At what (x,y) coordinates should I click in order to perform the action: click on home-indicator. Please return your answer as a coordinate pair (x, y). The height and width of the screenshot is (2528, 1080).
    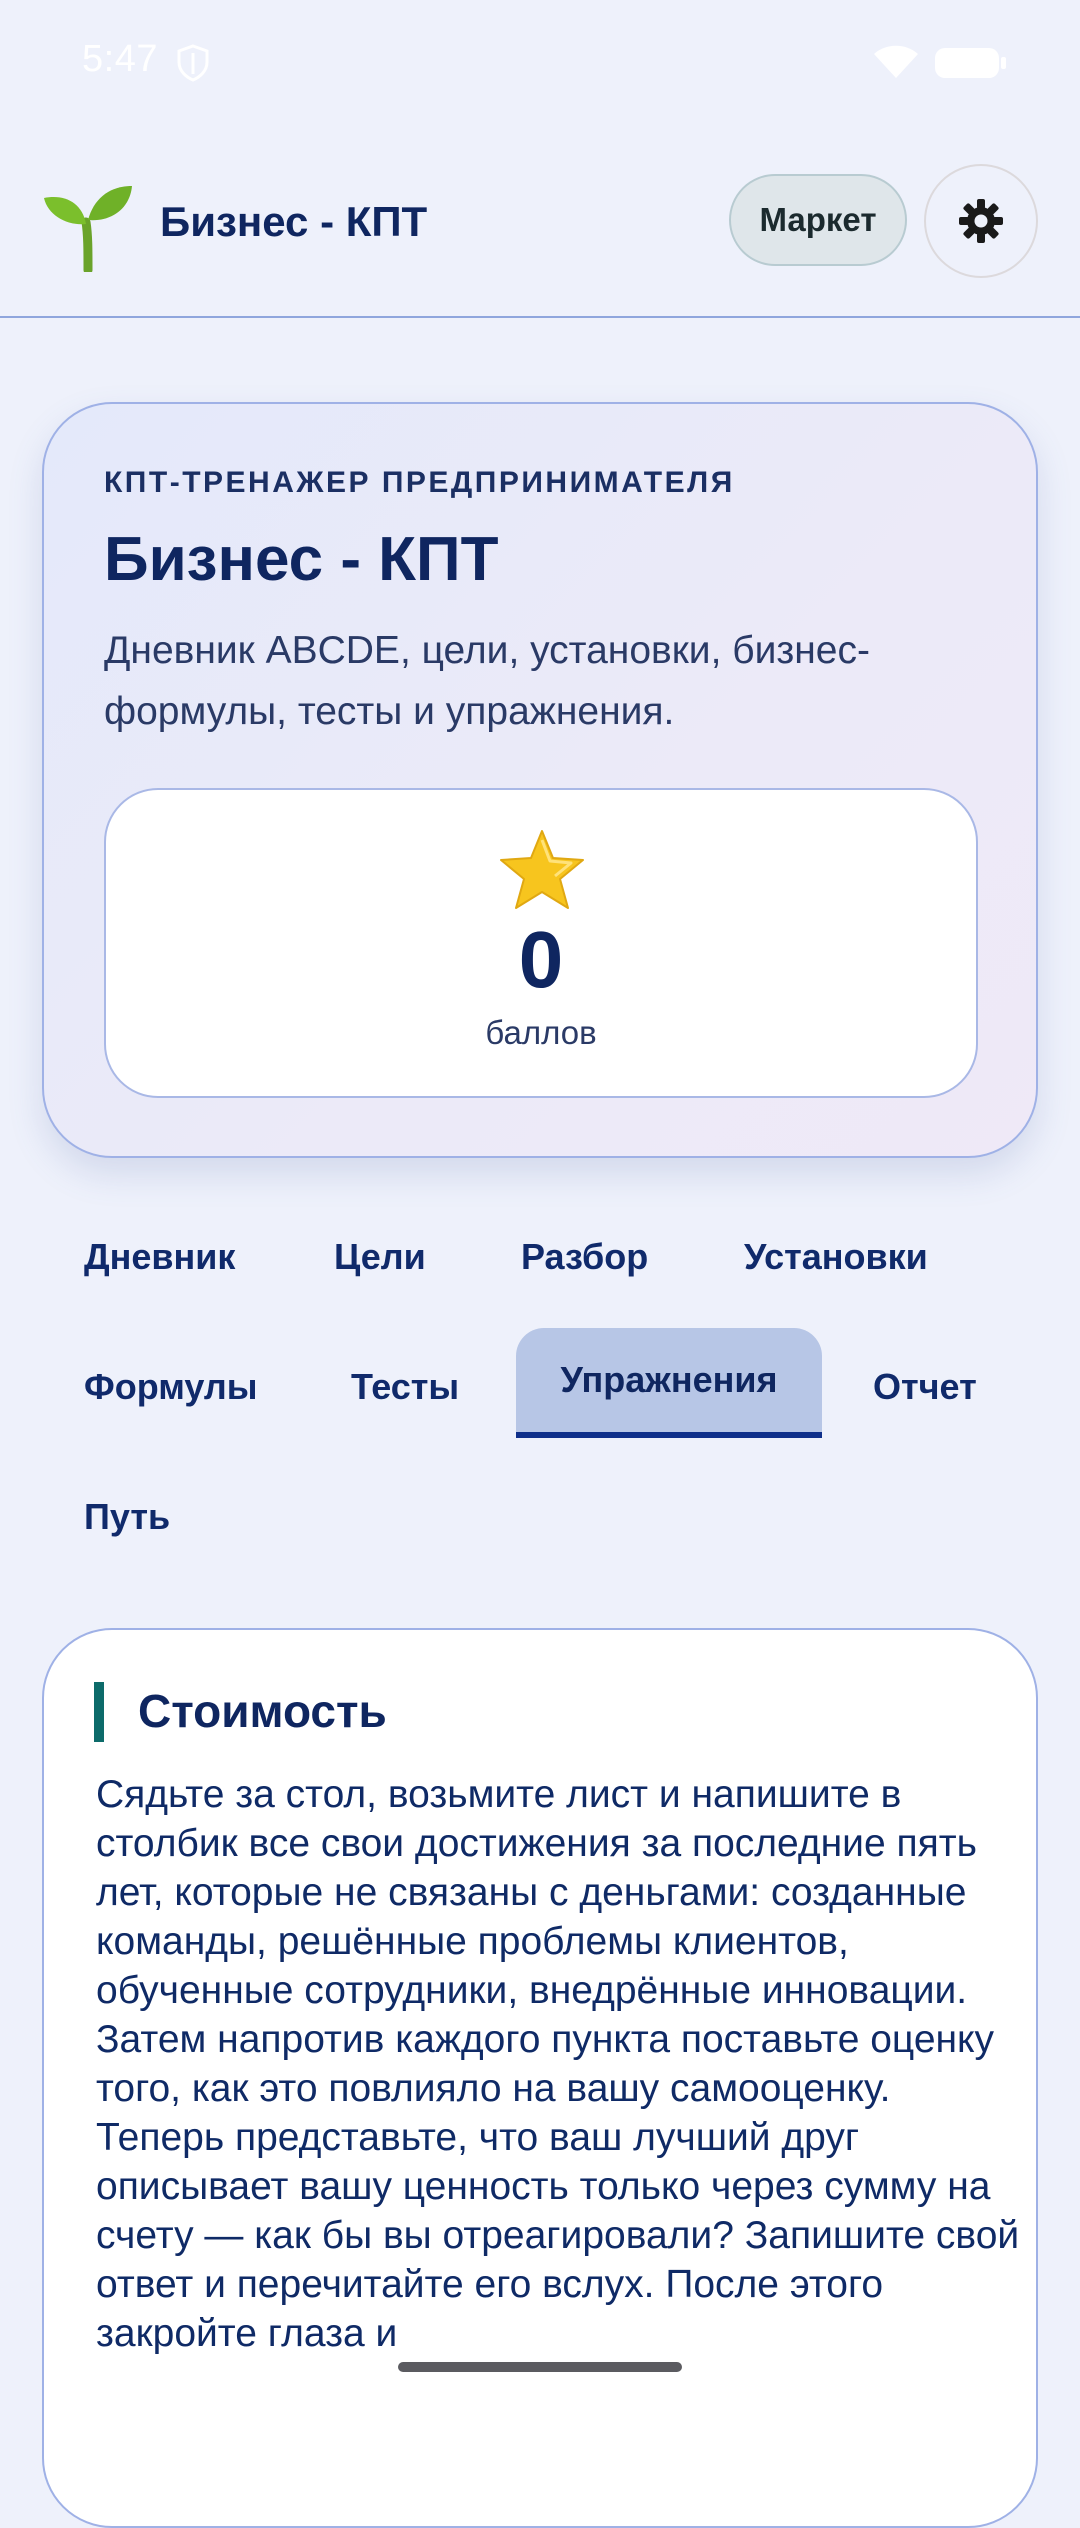
    Looking at the image, I should click on (540, 2367).